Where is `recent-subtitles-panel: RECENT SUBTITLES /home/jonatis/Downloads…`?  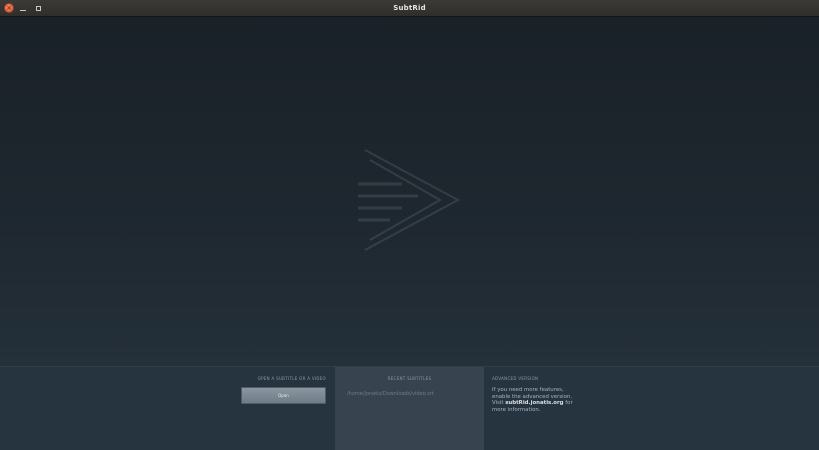 recent-subtitles-panel: RECENT SUBTITLES /home/jonatis/Downloads… is located at coordinates (409, 408).